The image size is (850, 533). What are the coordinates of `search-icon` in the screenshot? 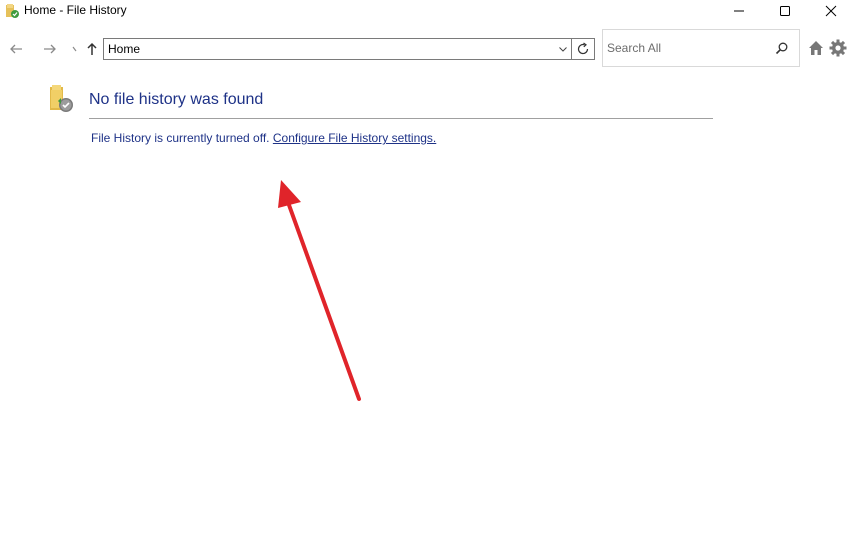 It's located at (782, 48).